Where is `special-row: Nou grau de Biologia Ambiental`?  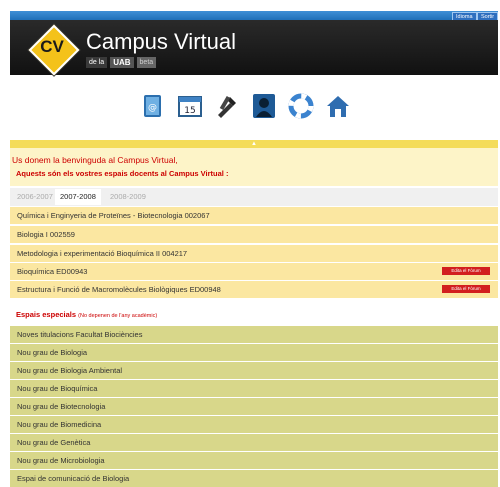 special-row: Nou grau de Biologia Ambiental is located at coordinates (254, 370).